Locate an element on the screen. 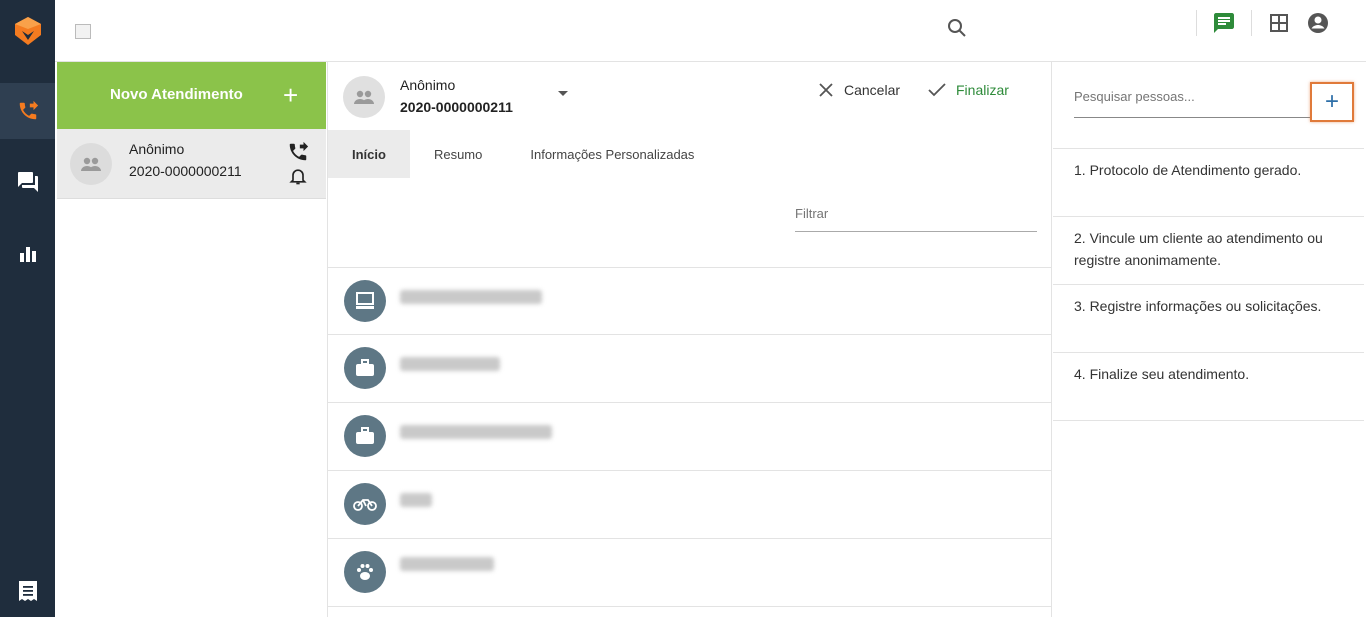 The height and width of the screenshot is (617, 1366). filter-input is located at coordinates (916, 214).